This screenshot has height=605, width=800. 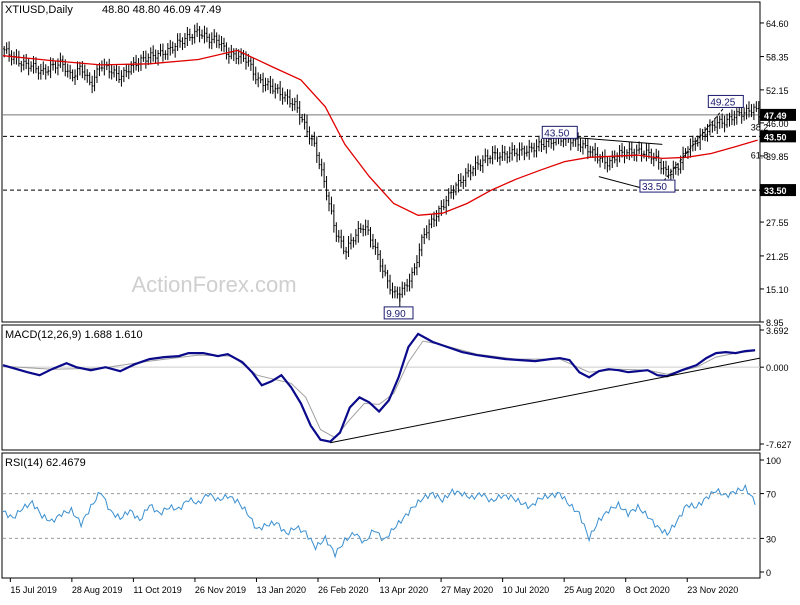 I want to click on x-axis-label: 15 Jul 2019, so click(x=33, y=590).